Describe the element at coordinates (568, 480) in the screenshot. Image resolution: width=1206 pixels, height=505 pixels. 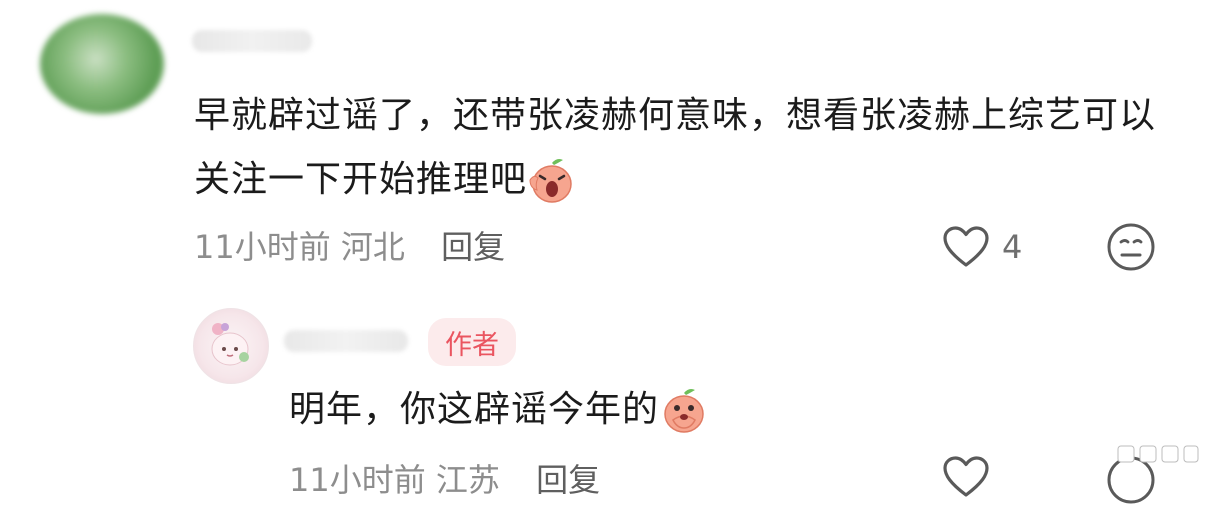
I see `reply-reply-button: 回复` at that location.